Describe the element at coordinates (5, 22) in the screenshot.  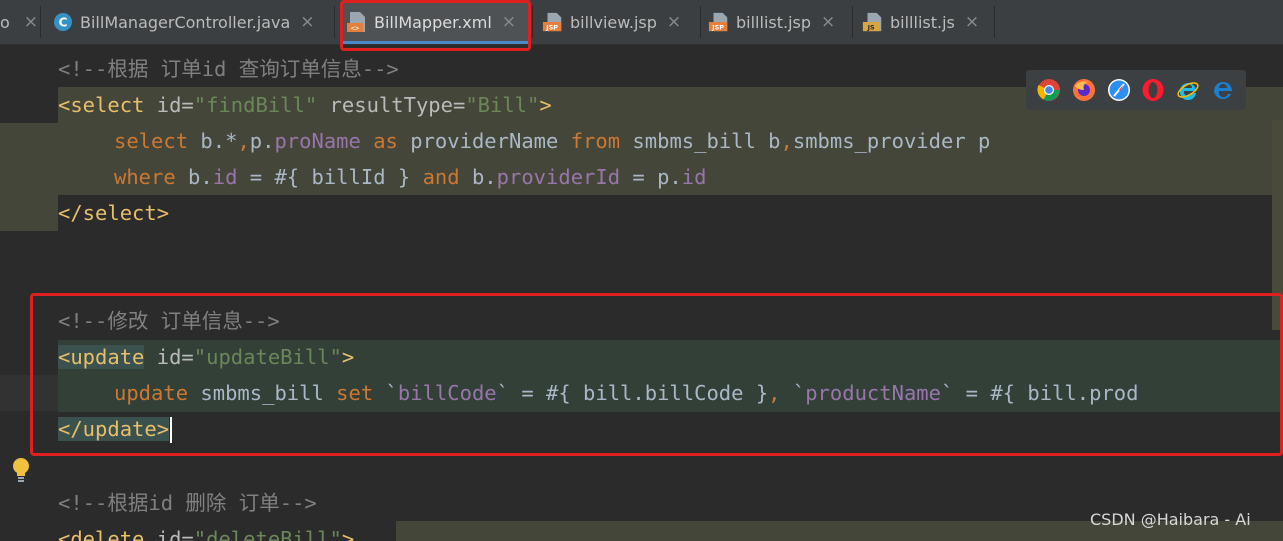
I see `tab-label: o` at that location.